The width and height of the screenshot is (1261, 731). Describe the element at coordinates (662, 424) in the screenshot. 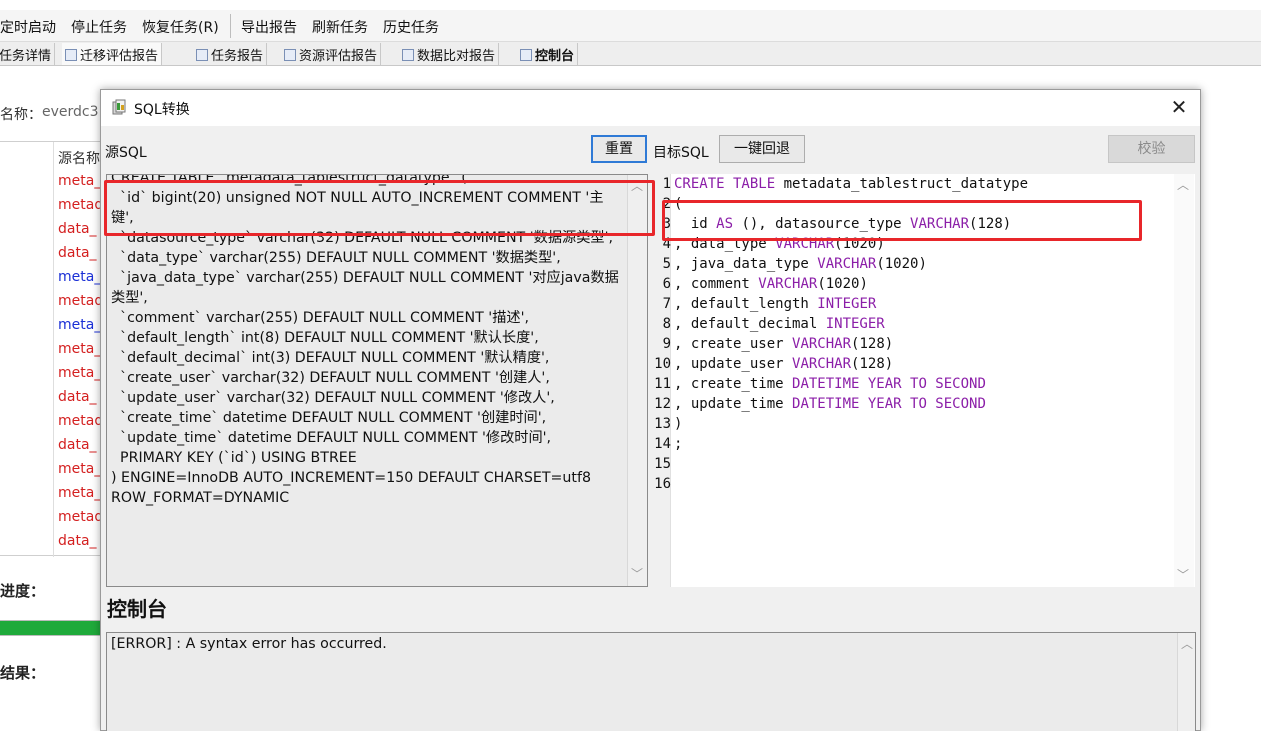

I see `line-number: 13` at that location.